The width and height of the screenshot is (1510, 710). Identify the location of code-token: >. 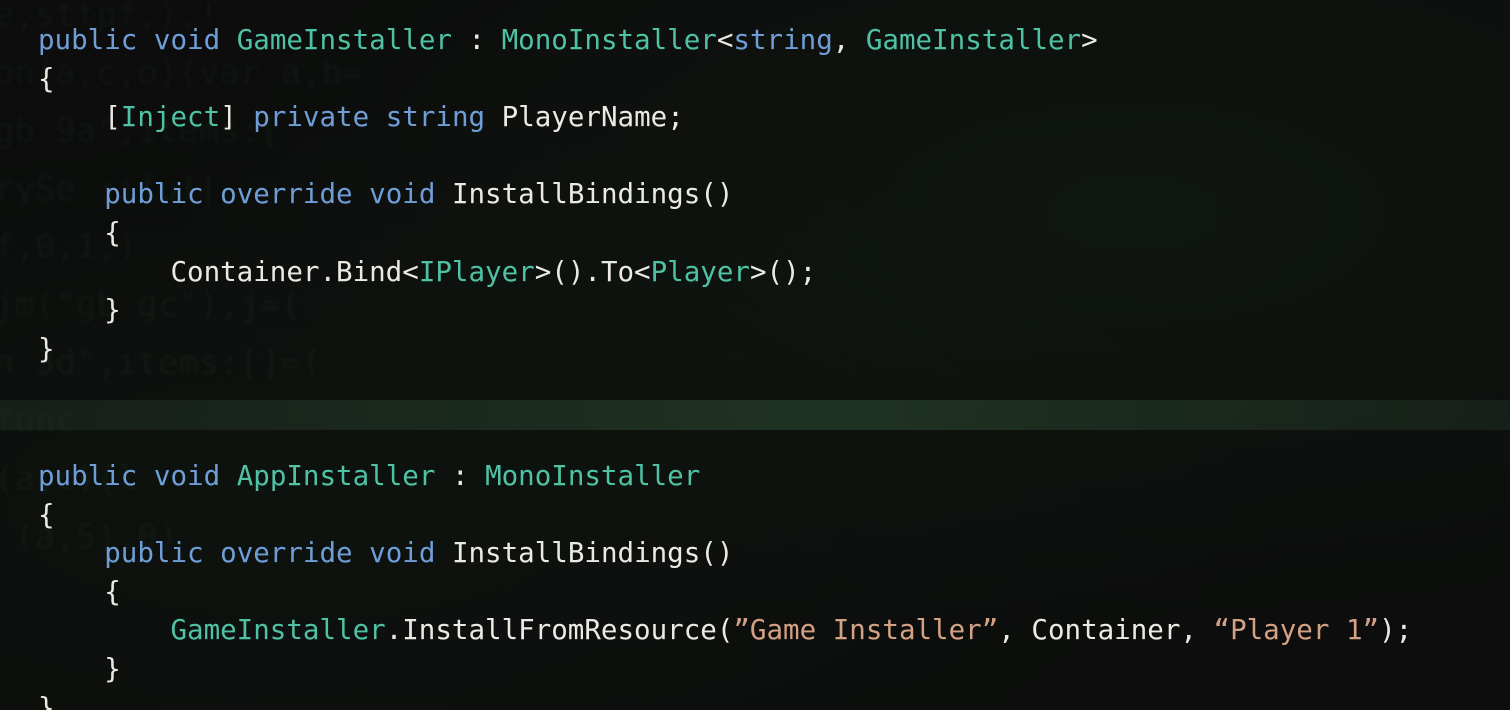
(1089, 40).